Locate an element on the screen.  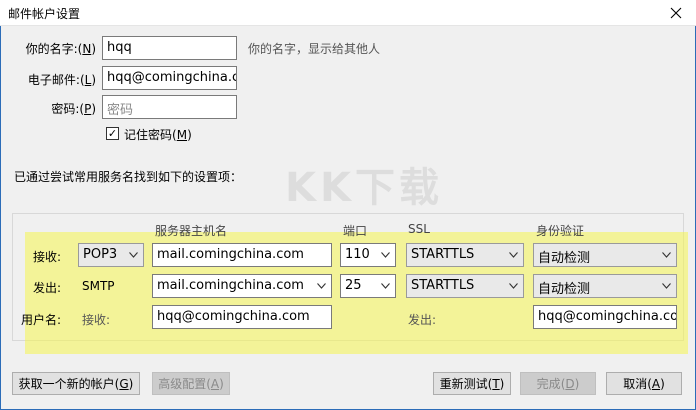
auth-header: 身份验证 is located at coordinates (560, 231).